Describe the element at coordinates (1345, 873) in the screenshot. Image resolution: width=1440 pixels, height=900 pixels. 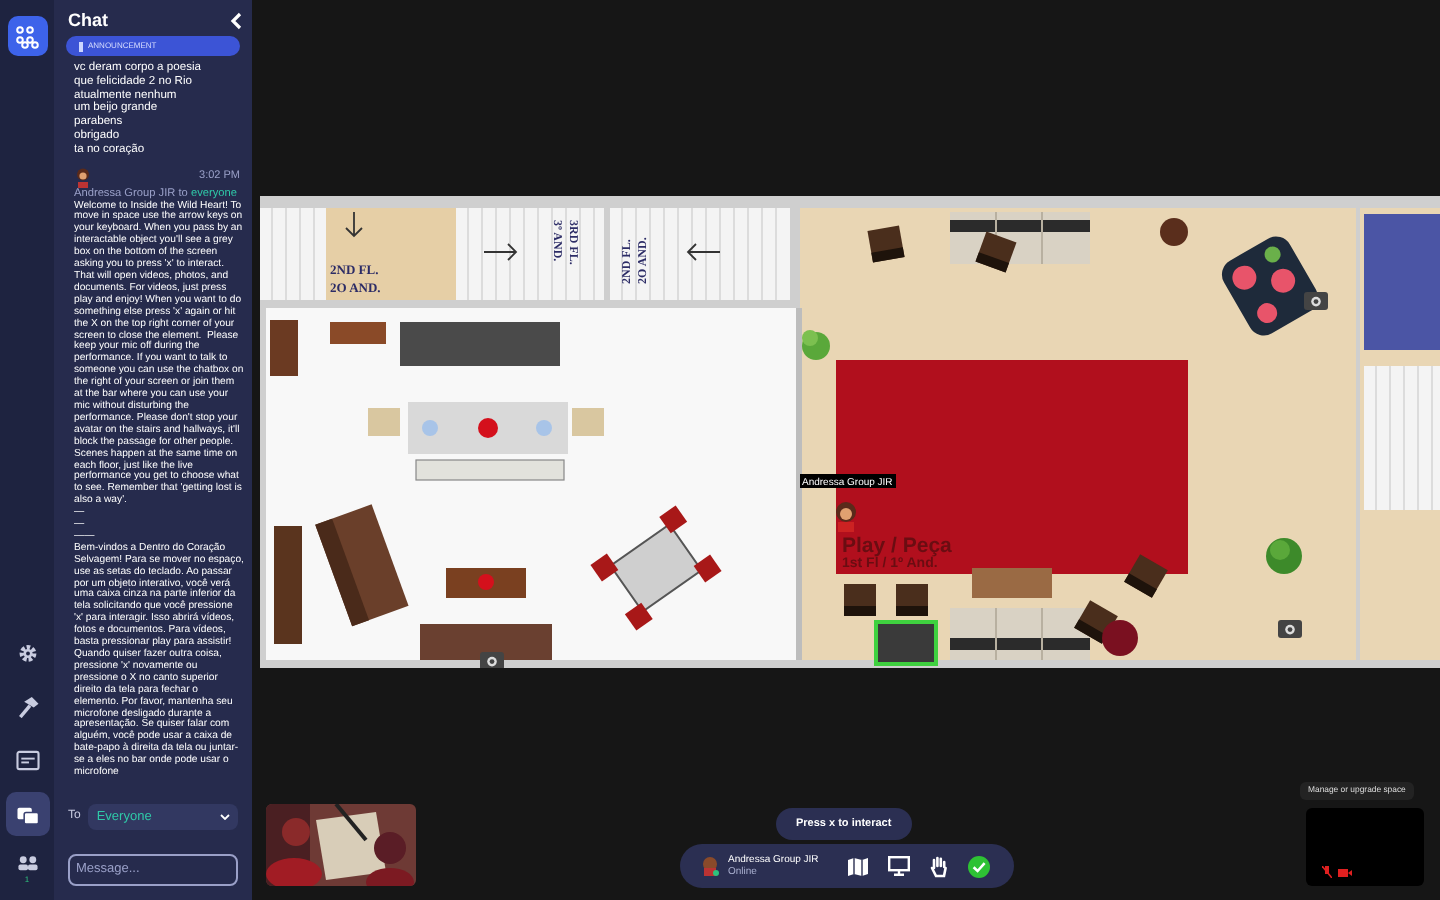
I see `camera-off-icon` at that location.